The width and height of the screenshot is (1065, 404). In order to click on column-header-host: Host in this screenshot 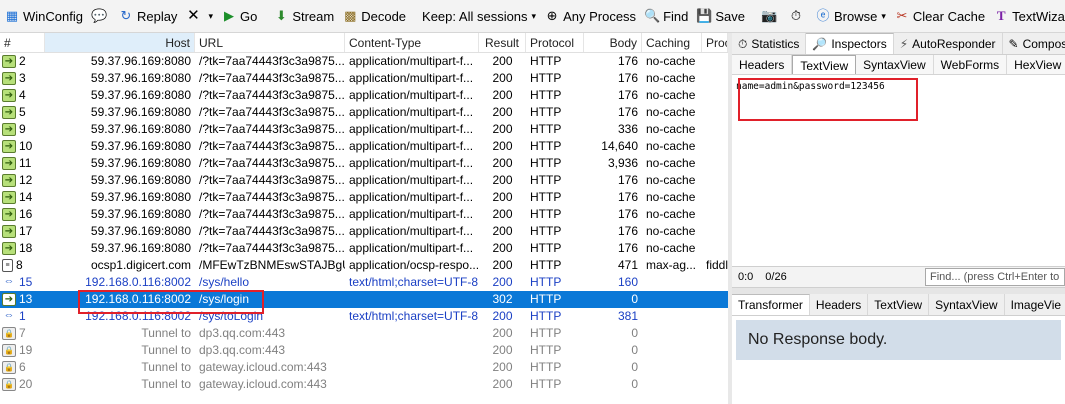, I will do `click(120, 42)`.